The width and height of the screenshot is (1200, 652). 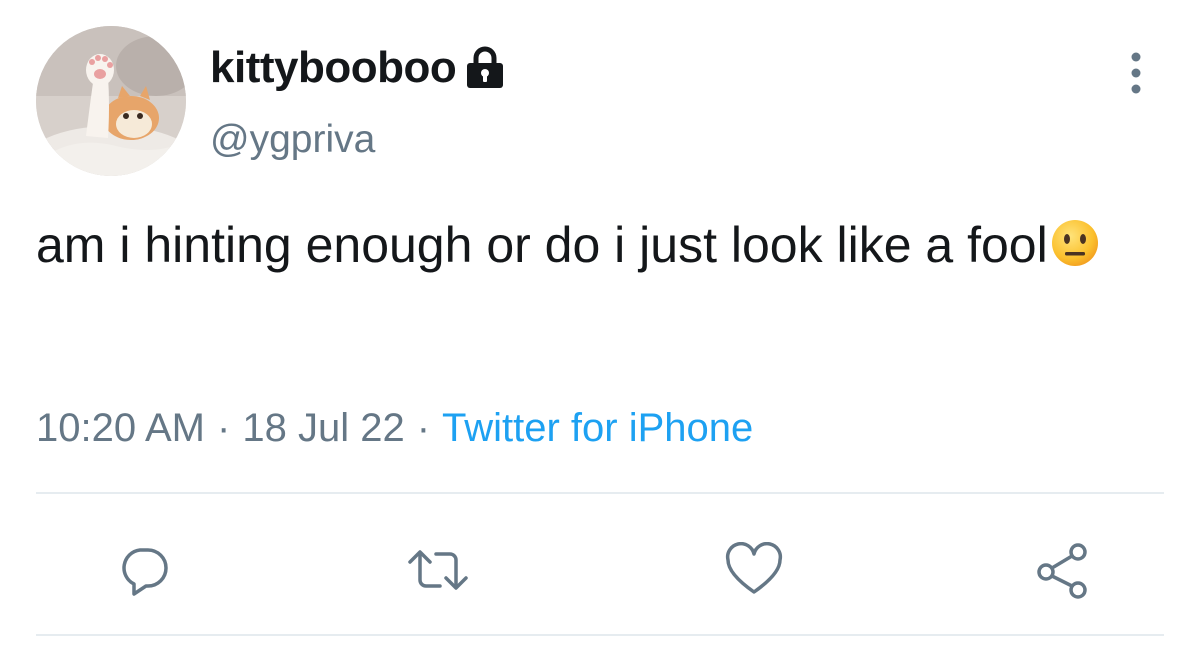 I want to click on retweet-button, so click(x=438, y=570).